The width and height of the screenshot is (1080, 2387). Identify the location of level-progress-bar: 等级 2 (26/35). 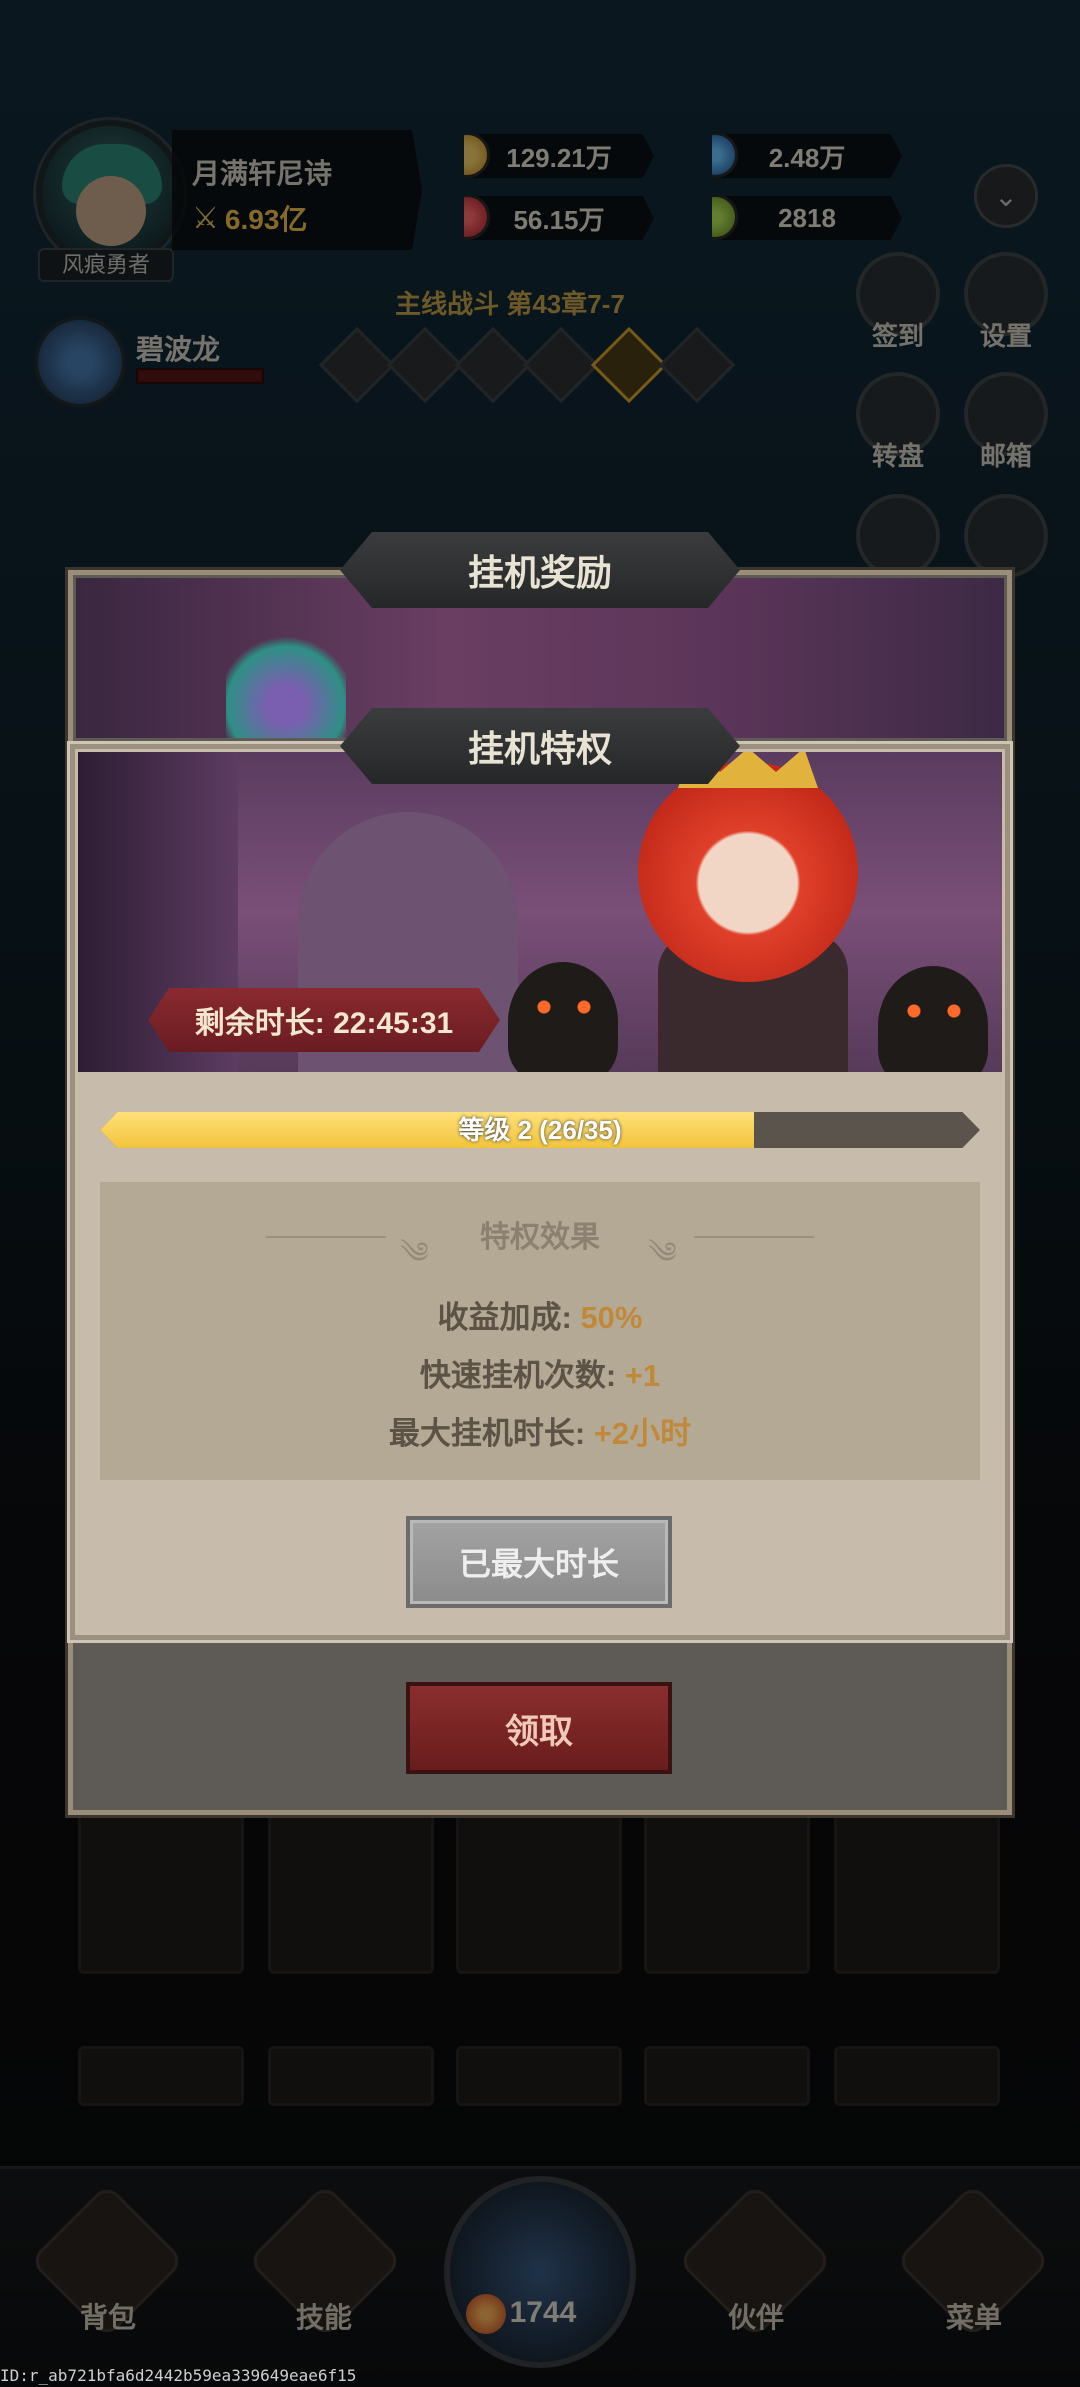
(540, 1130).